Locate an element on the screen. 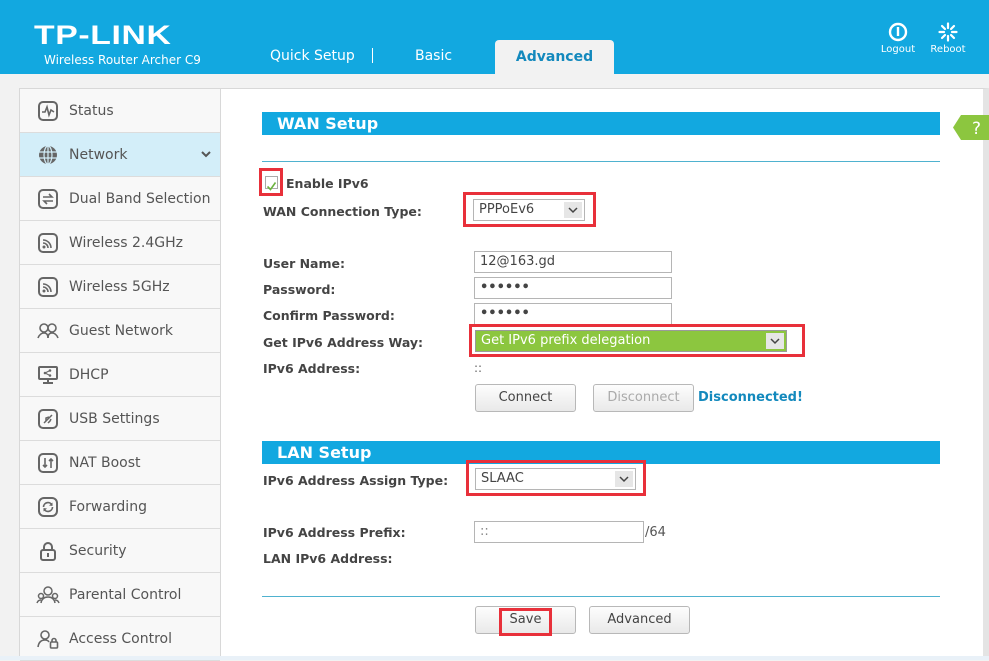  wan-setup-title: WAN Setup is located at coordinates (601, 123).